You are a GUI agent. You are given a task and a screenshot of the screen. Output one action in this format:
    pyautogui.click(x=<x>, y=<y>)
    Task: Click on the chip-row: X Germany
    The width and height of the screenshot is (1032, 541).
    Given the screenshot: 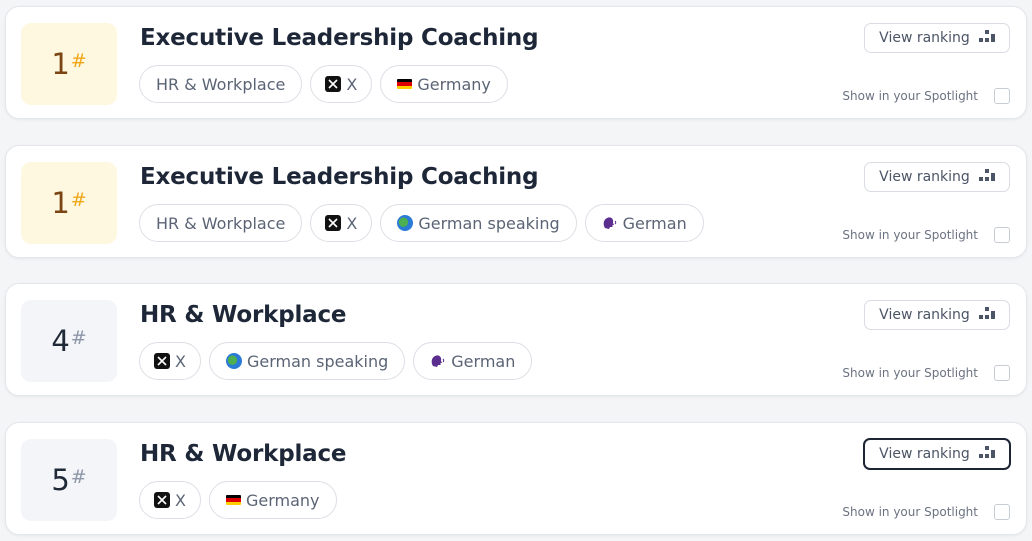 What is the action you would take?
    pyautogui.click(x=238, y=500)
    